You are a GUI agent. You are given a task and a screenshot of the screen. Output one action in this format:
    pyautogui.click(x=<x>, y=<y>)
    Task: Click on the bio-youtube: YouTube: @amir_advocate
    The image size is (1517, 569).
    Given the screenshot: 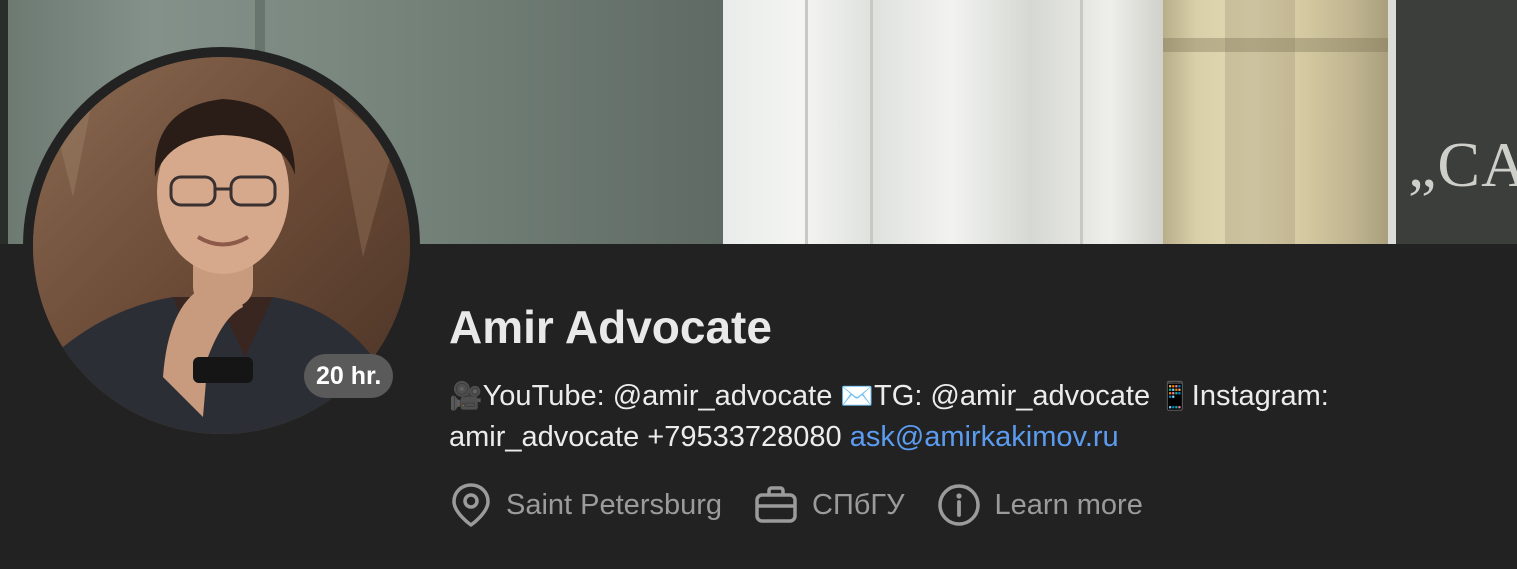 What is the action you would take?
    pyautogui.click(x=657, y=396)
    